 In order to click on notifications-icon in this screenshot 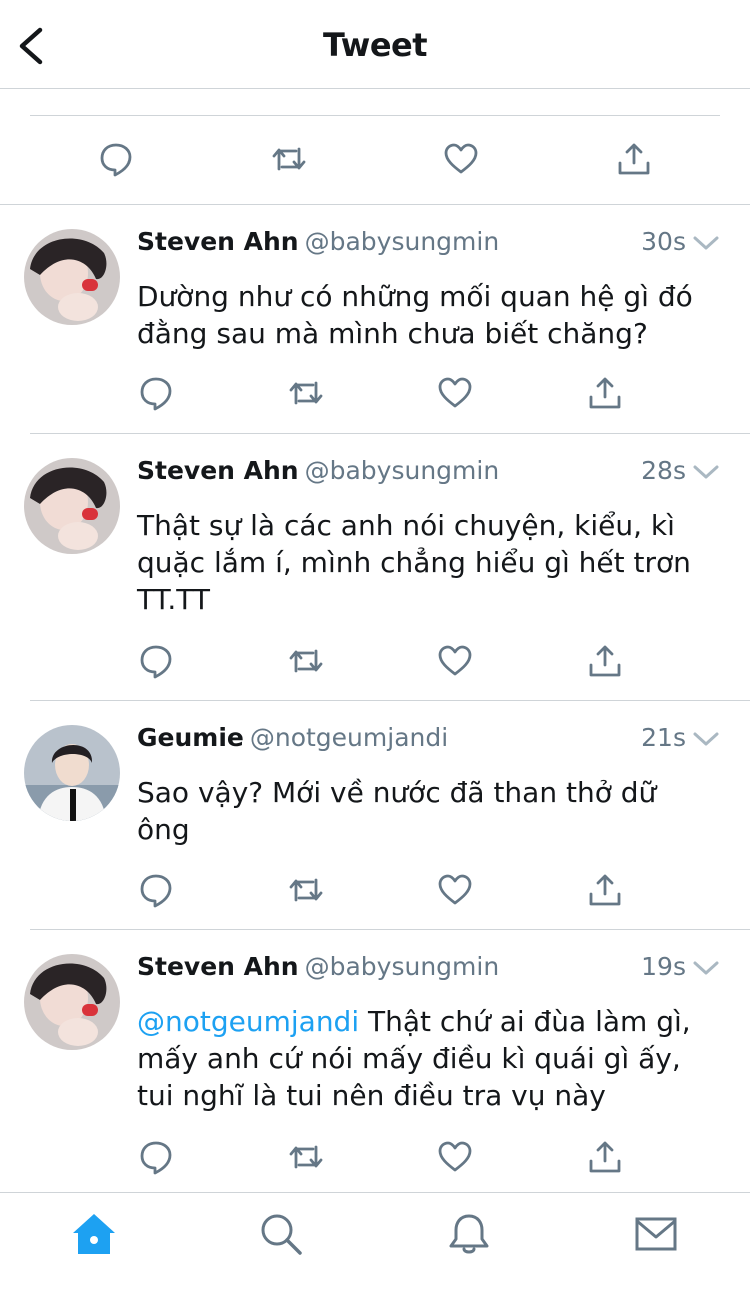, I will do `click(469, 1234)`.